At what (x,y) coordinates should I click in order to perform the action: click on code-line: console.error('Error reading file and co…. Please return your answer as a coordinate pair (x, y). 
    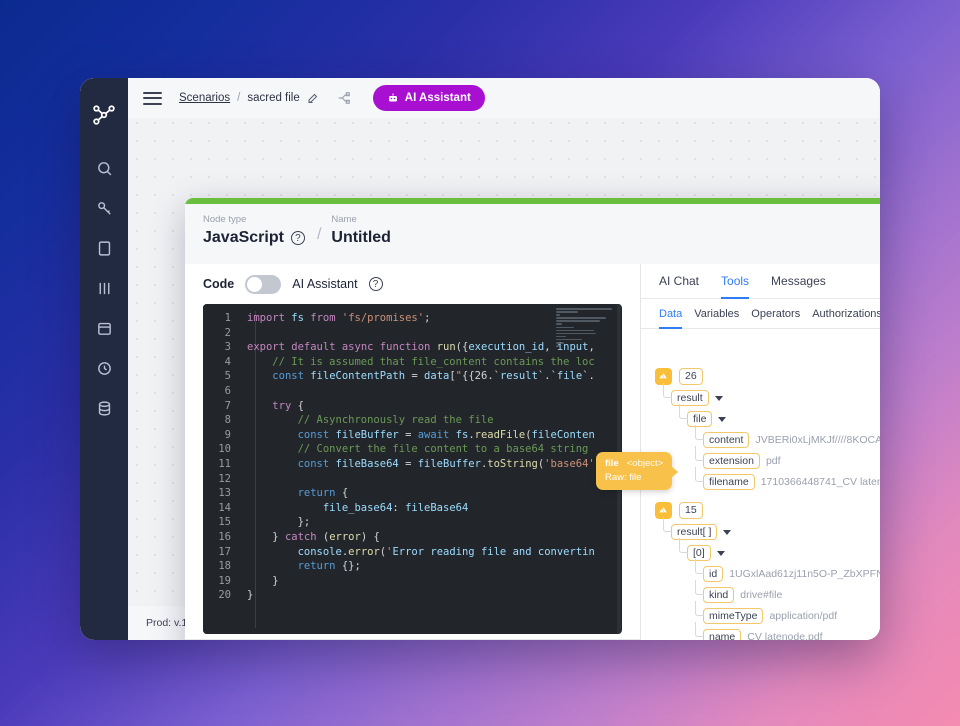
    Looking at the image, I should click on (446, 551).